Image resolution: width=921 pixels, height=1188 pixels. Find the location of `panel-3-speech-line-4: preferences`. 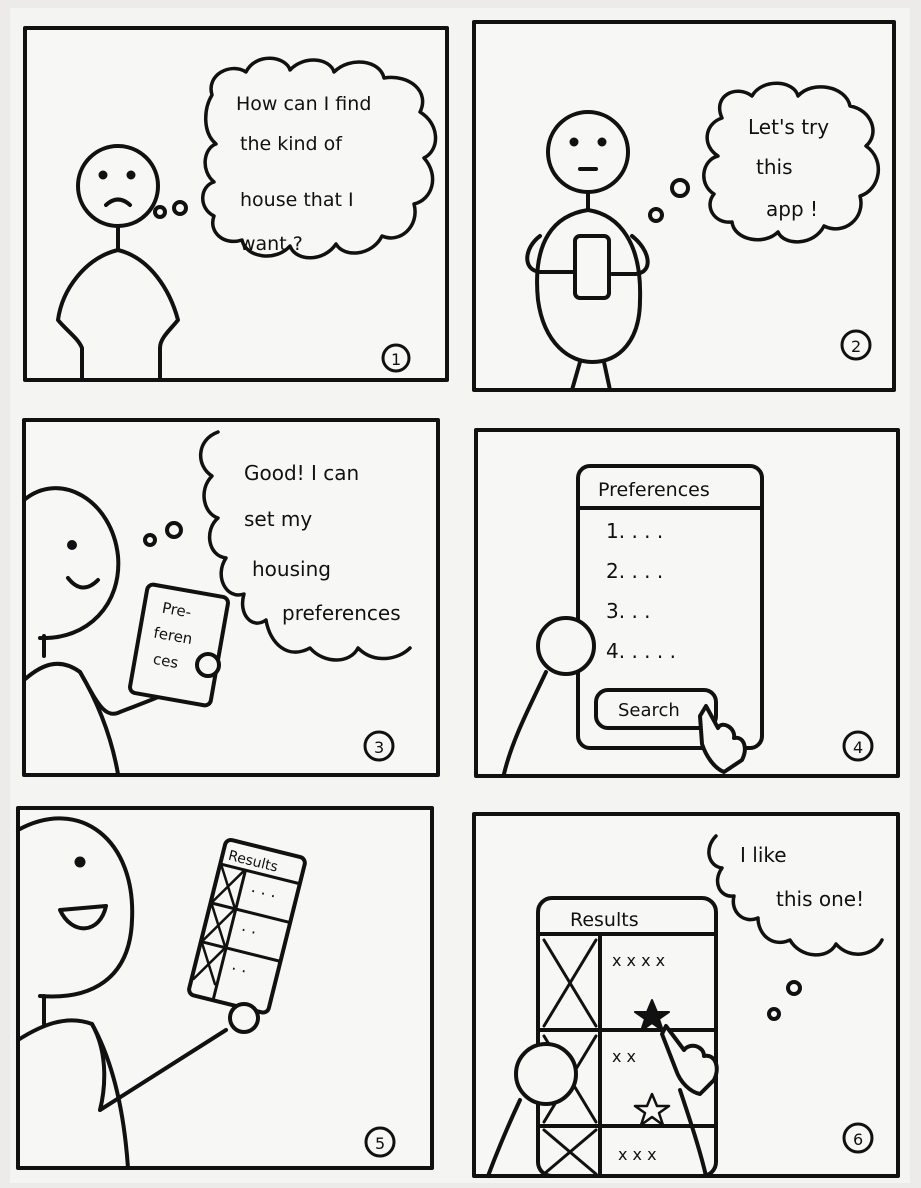

panel-3-speech-line-4: preferences is located at coordinates (341, 613).